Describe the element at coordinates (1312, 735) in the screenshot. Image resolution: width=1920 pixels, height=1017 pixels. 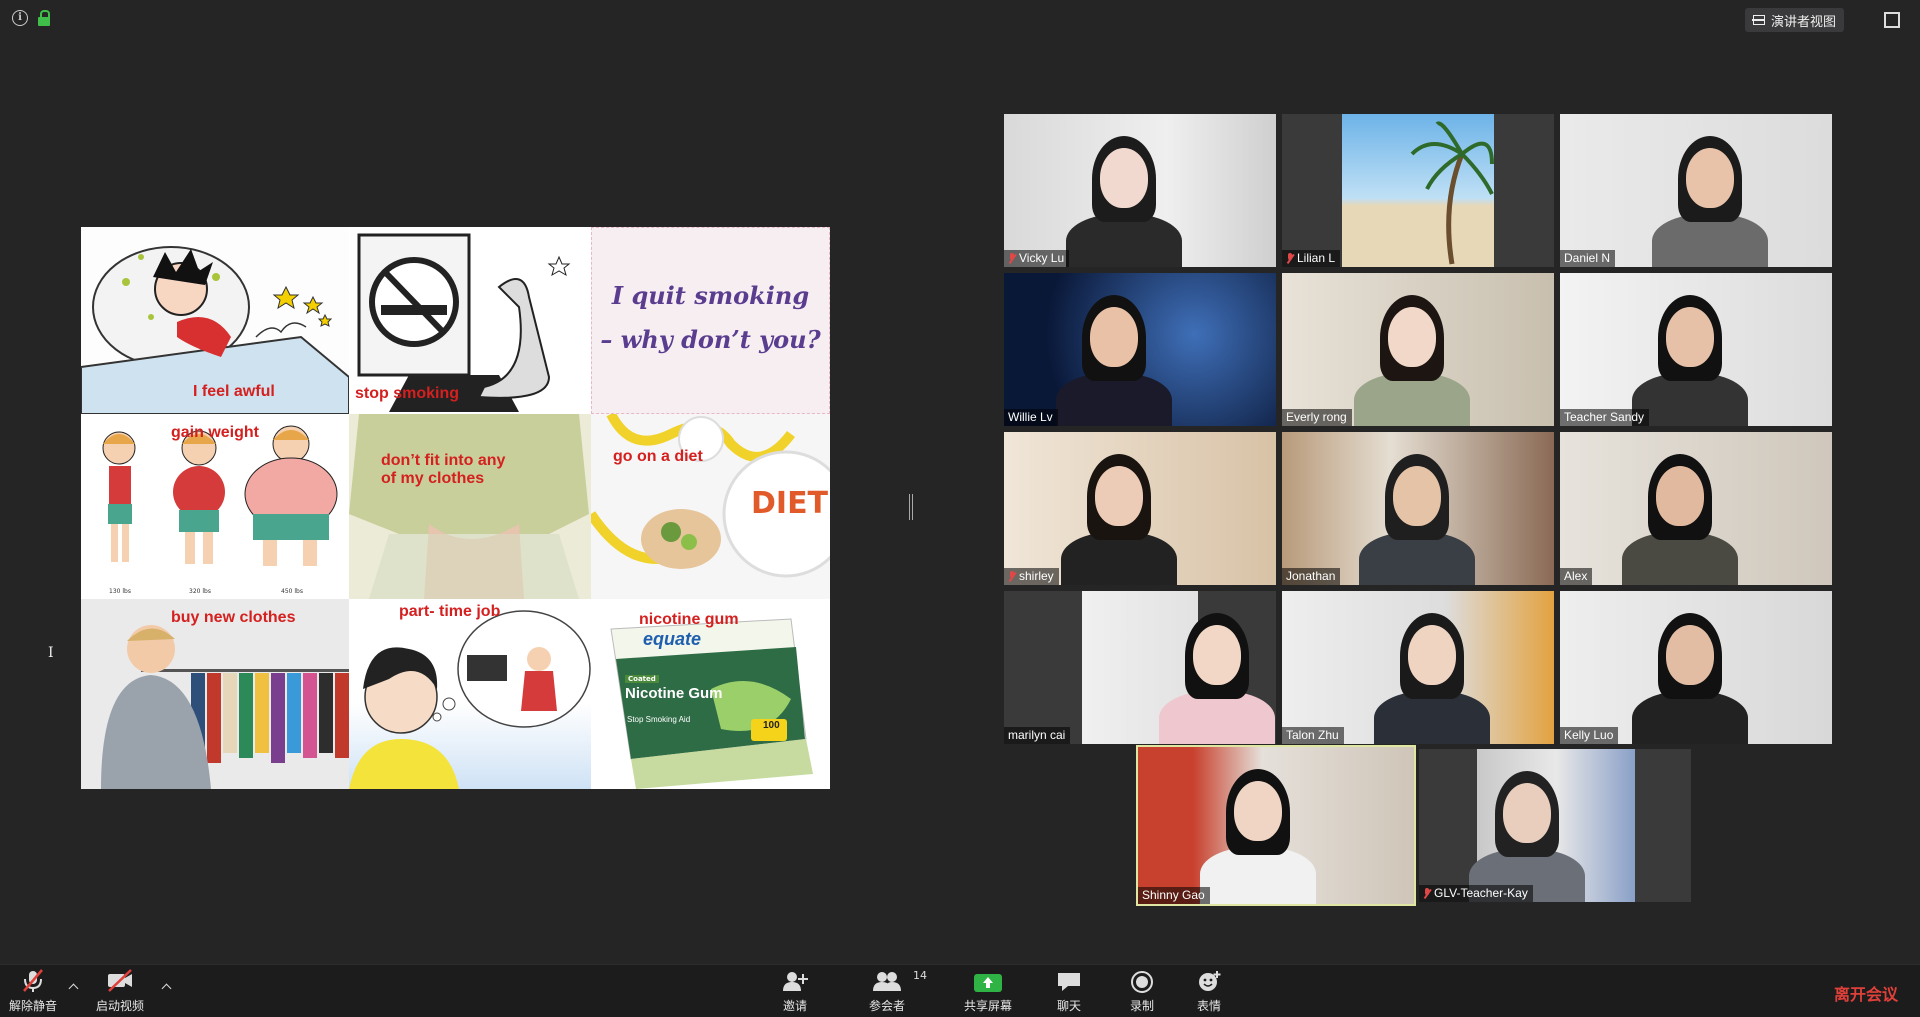
I see `participant-name: Talon Zhu` at that location.